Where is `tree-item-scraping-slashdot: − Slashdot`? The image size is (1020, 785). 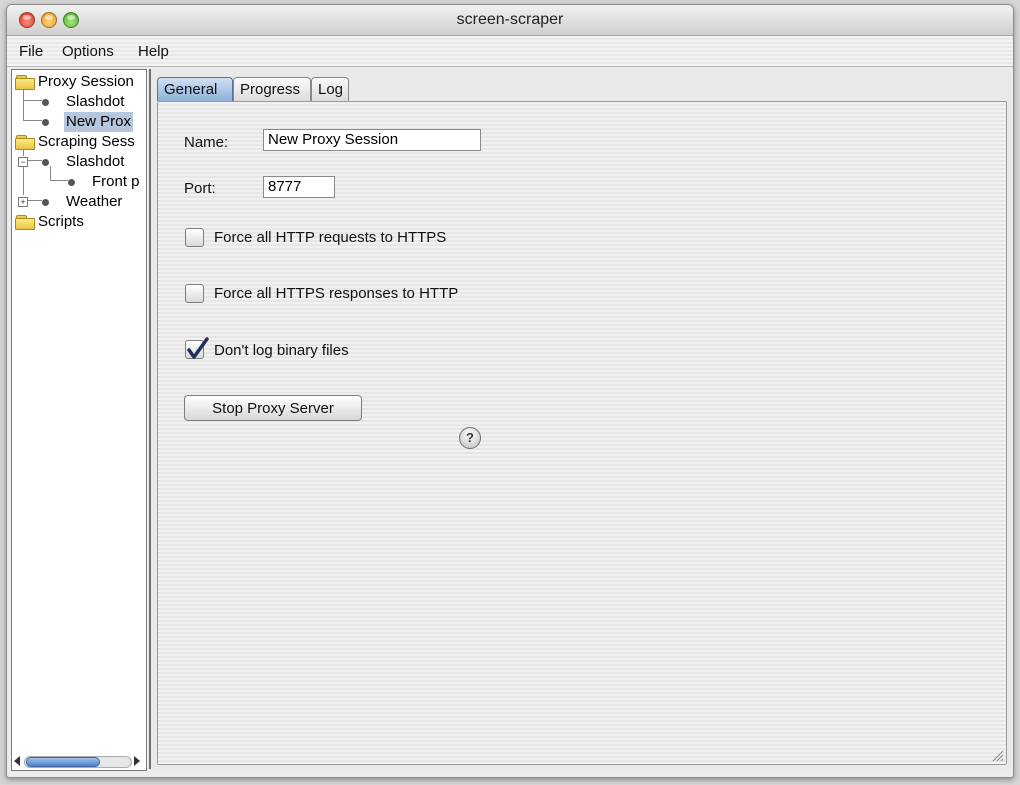
tree-item-scraping-slashdot: − Slashdot is located at coordinates (79, 162).